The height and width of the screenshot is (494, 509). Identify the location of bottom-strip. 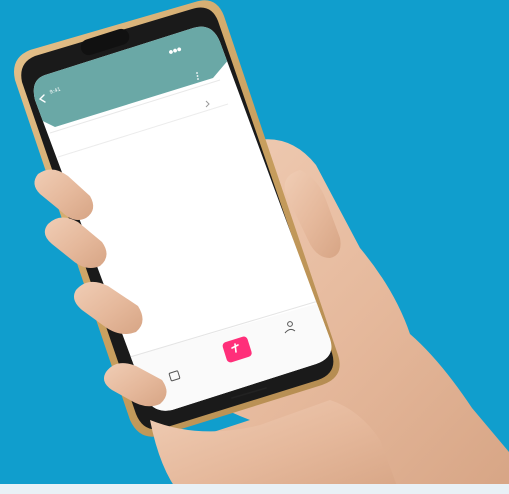
(254, 489).